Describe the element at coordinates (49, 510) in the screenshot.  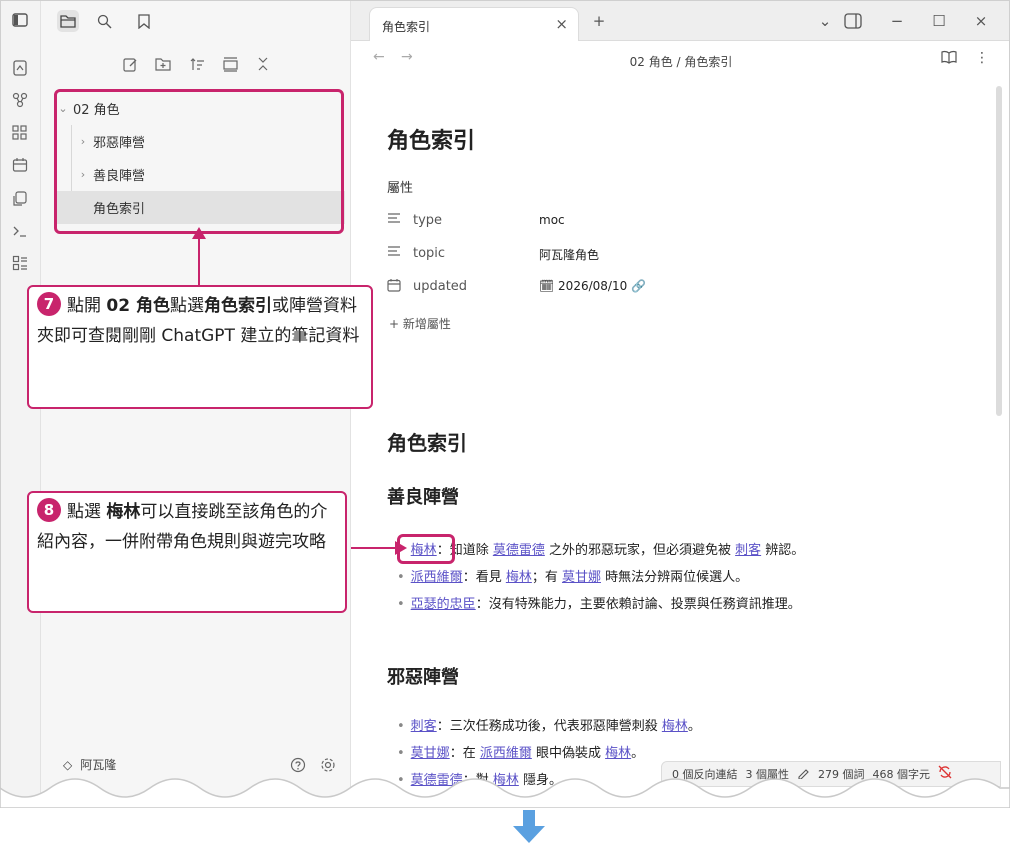
I see `step-badge: 8` at that location.